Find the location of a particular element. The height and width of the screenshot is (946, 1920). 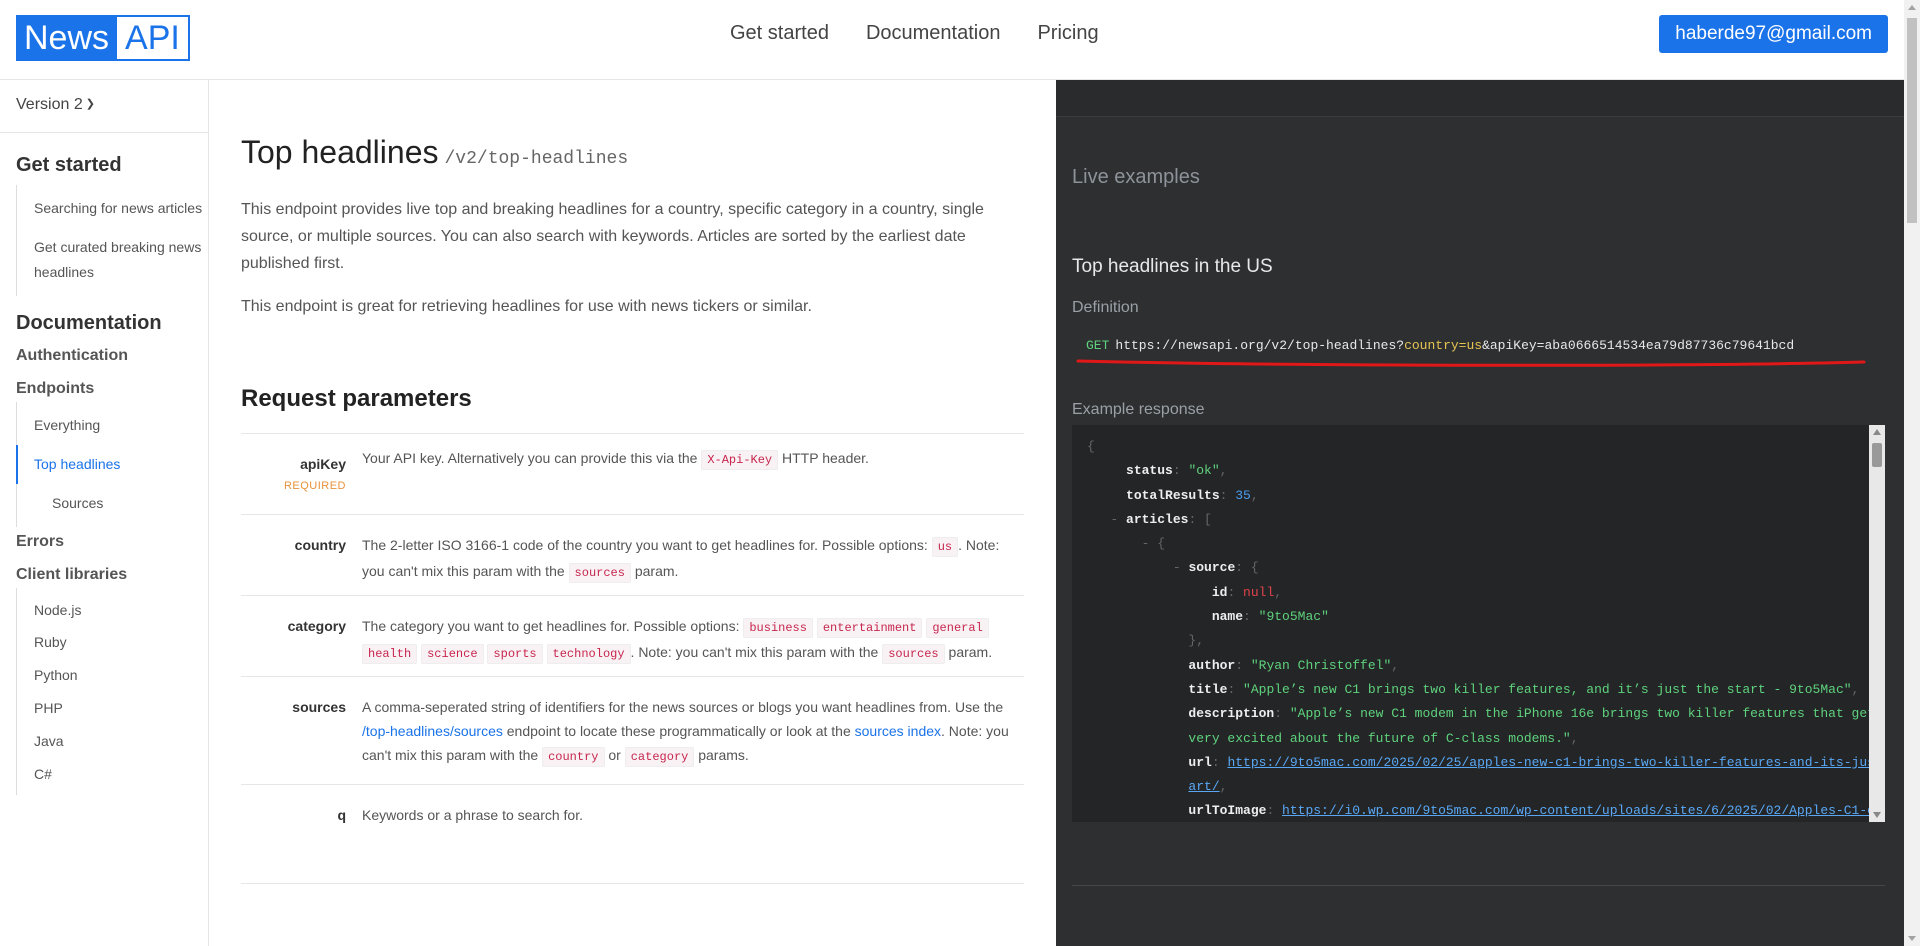

panel-divider is located at coordinates (1478, 885).